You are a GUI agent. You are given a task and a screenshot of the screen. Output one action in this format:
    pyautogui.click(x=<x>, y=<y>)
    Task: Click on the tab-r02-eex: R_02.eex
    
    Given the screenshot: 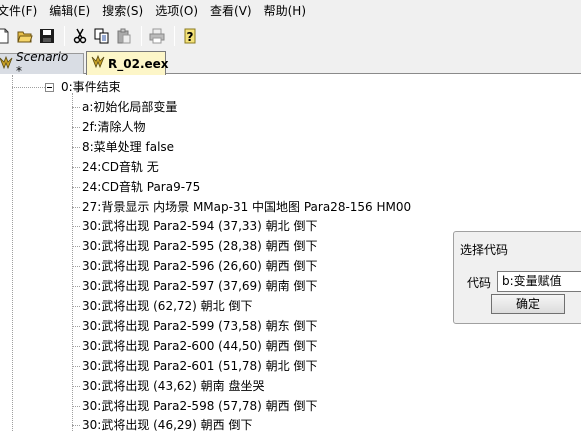 What is the action you would take?
    pyautogui.click(x=127, y=63)
    